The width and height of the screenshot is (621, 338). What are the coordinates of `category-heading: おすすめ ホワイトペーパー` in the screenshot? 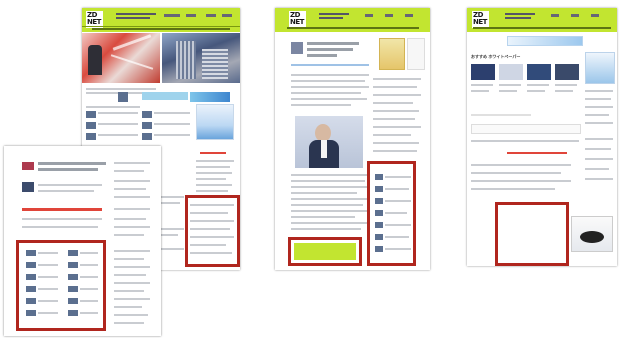 It's located at (496, 56).